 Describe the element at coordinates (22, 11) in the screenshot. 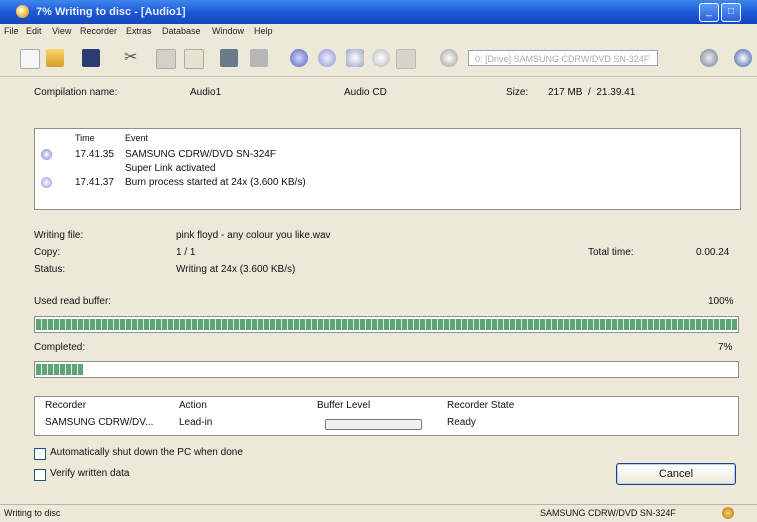

I see `app-flame-icon` at that location.